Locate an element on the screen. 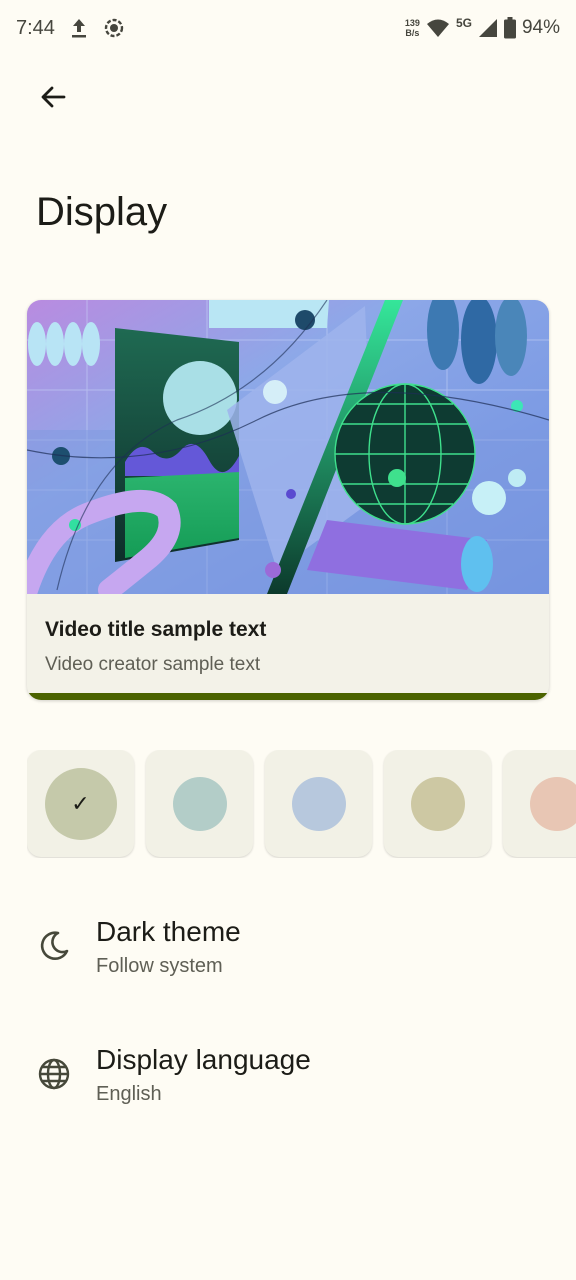 The width and height of the screenshot is (576, 1280). globe-icon is located at coordinates (54, 1074).